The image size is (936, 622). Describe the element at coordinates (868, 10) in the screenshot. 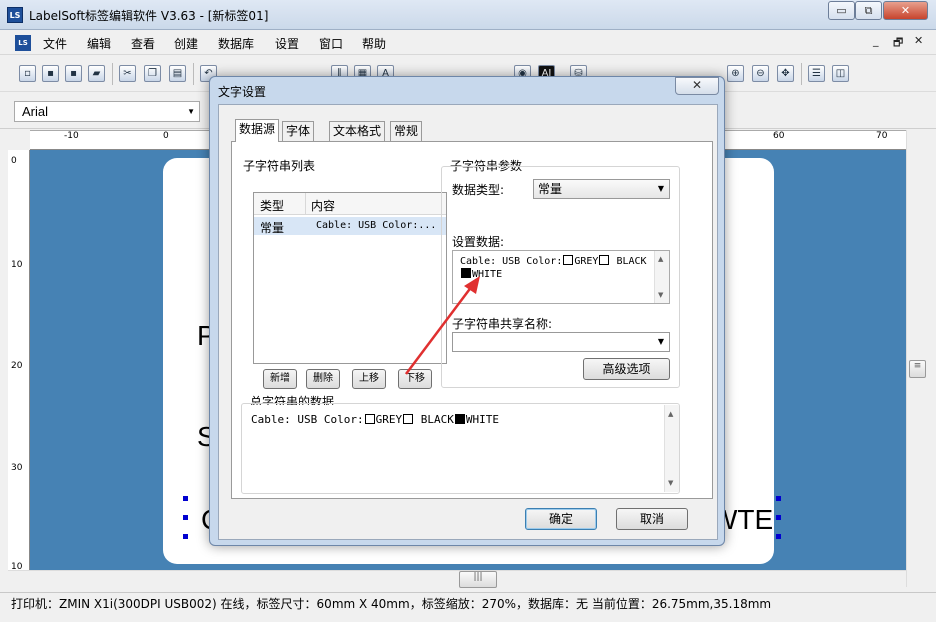

I see `maximize-button: ⧉` at that location.